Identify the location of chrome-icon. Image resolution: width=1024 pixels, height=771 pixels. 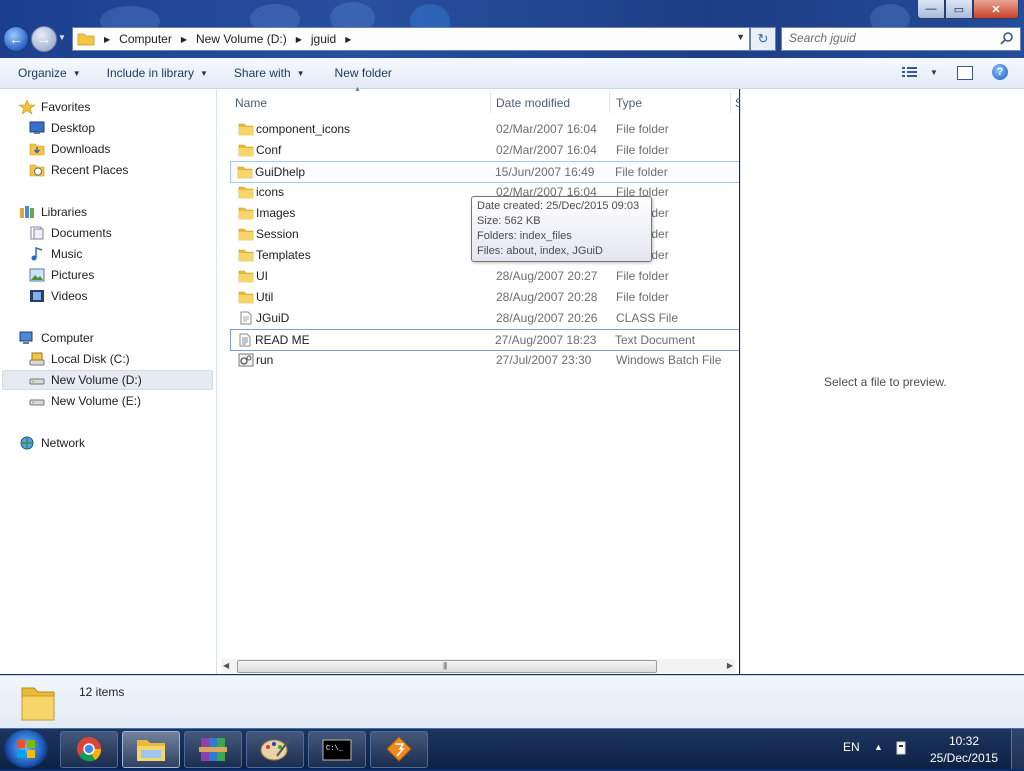
(89, 749).